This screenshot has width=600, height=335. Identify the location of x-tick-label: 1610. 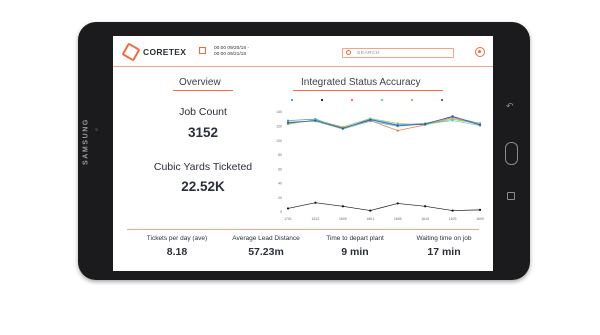
(425, 219).